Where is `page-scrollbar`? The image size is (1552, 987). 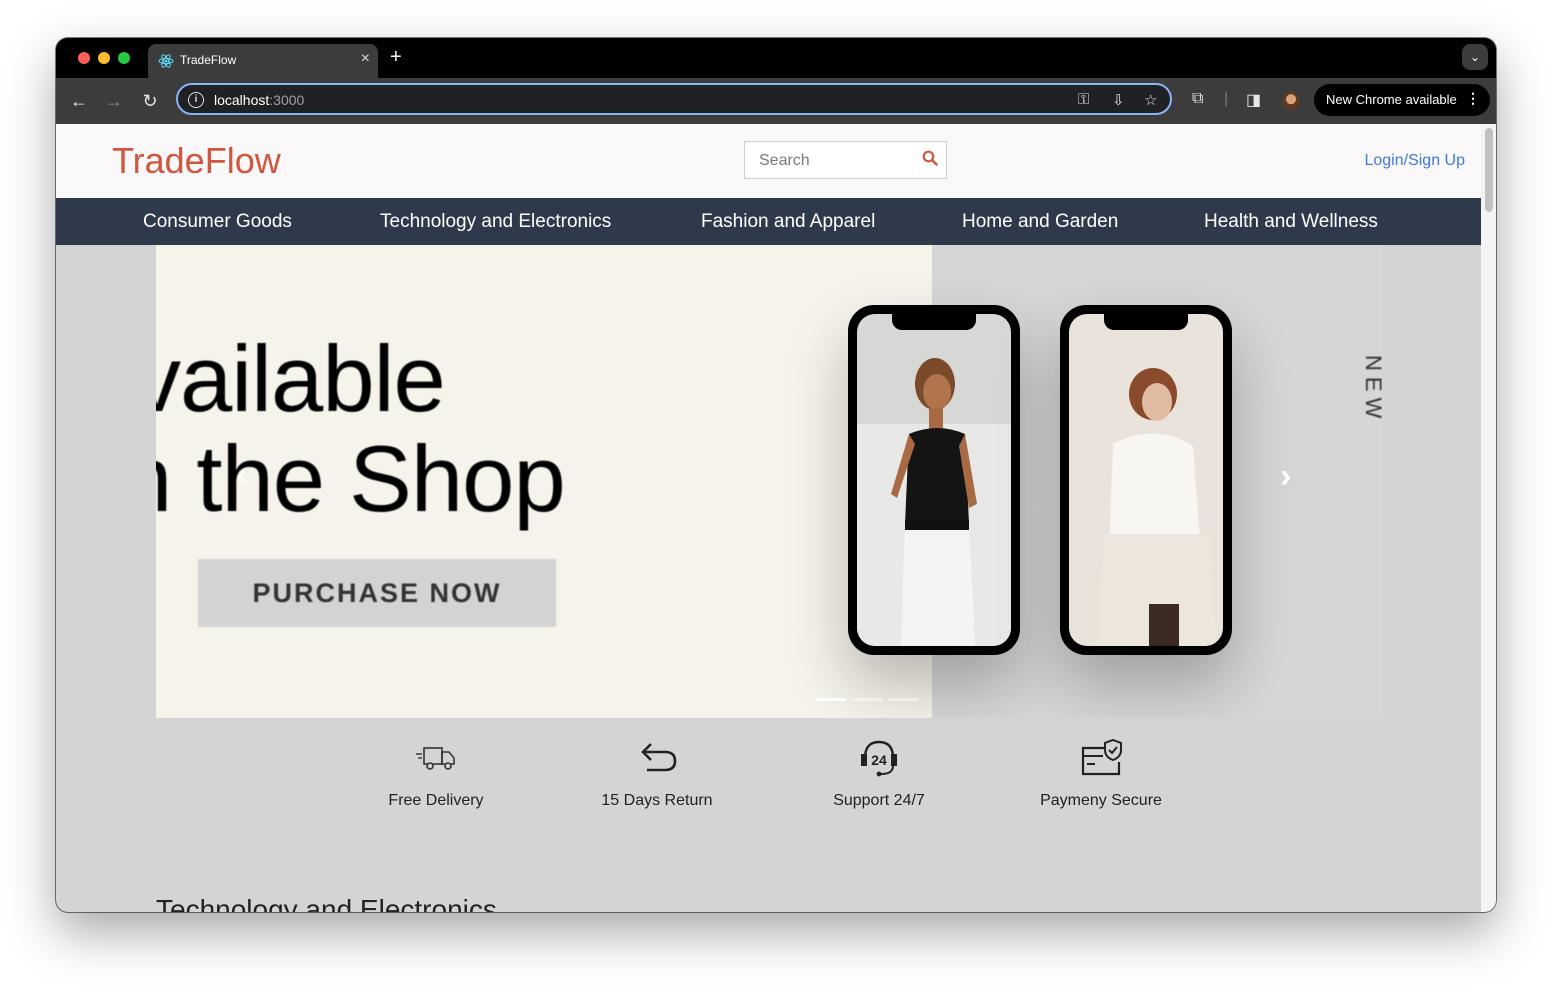
page-scrollbar is located at coordinates (1488, 518).